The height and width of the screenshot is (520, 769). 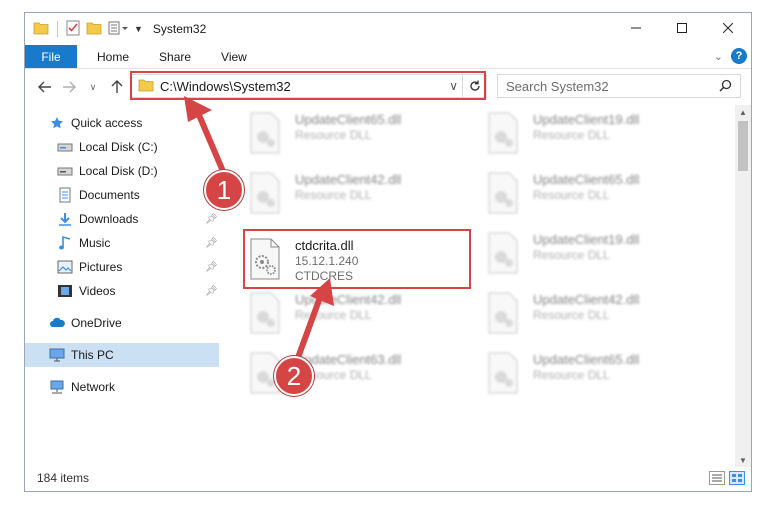 I want to click on up-button, so click(x=117, y=87).